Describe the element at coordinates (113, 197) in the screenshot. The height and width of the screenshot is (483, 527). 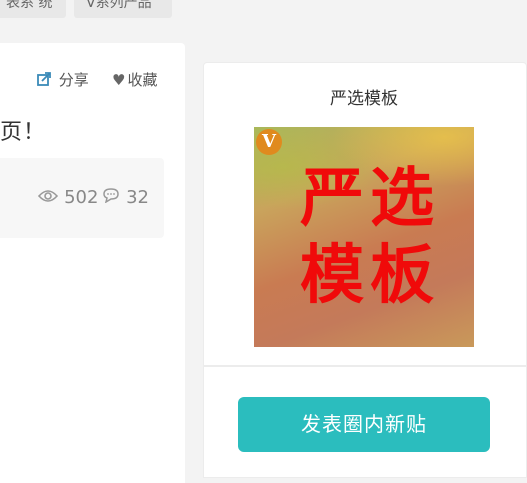
I see `comment-icon` at that location.